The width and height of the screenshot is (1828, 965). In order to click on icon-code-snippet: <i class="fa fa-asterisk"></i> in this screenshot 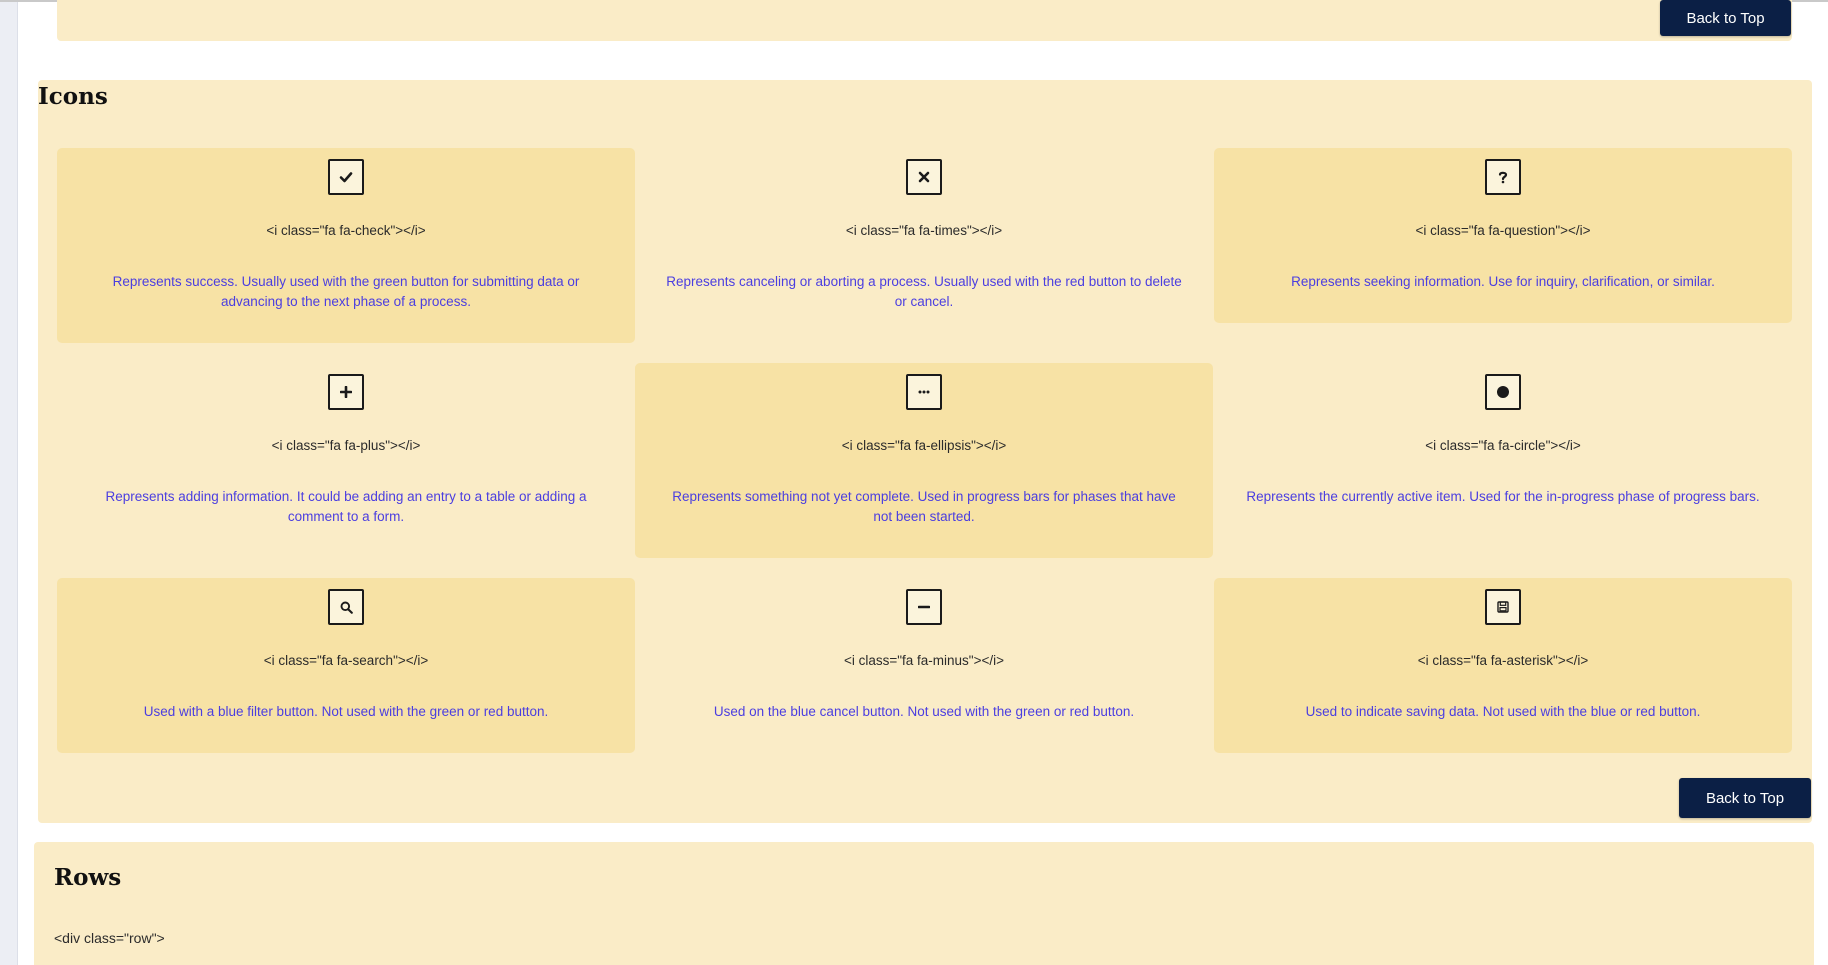, I will do `click(1503, 660)`.